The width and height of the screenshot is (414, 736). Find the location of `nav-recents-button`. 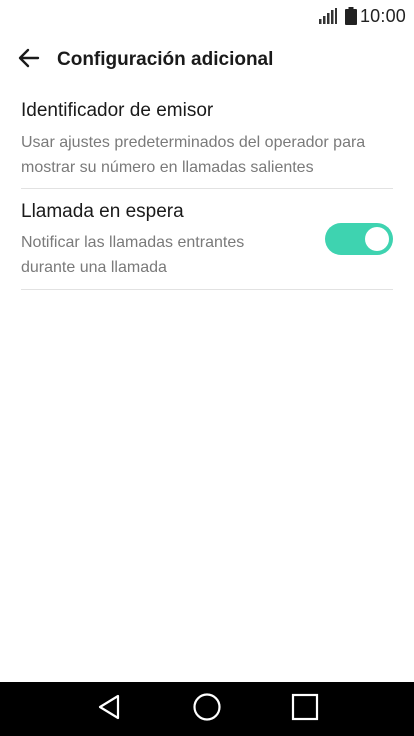

nav-recents-button is located at coordinates (305, 709).